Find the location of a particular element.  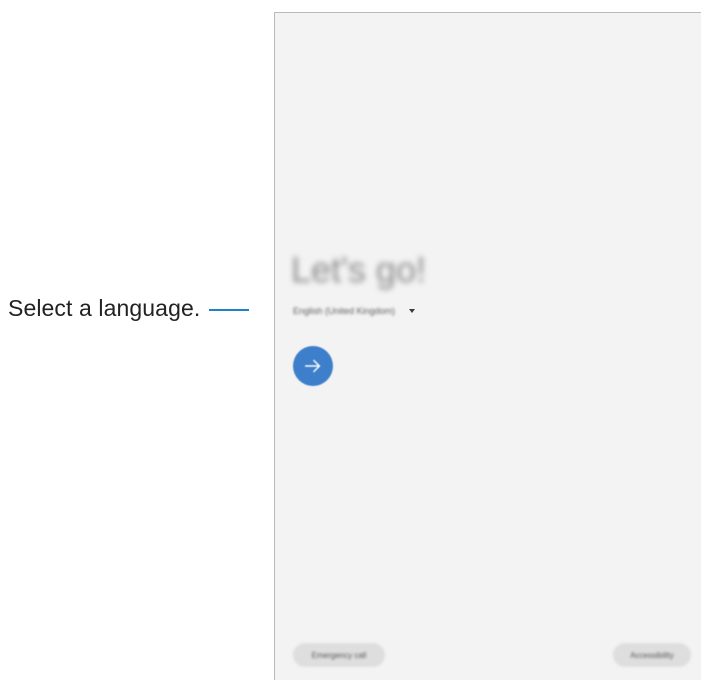

callout-label: Select a language. is located at coordinates (104, 308).